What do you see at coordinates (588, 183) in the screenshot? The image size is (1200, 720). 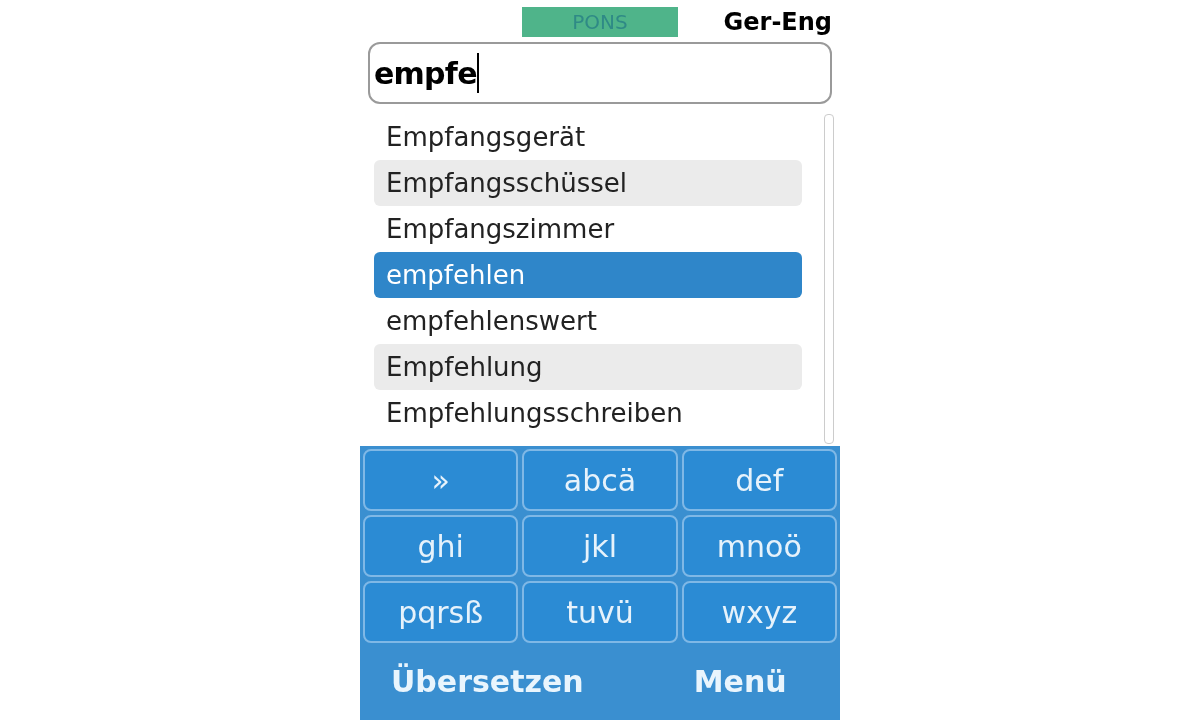 I see `result-item: Empfangsschüssel` at bounding box center [588, 183].